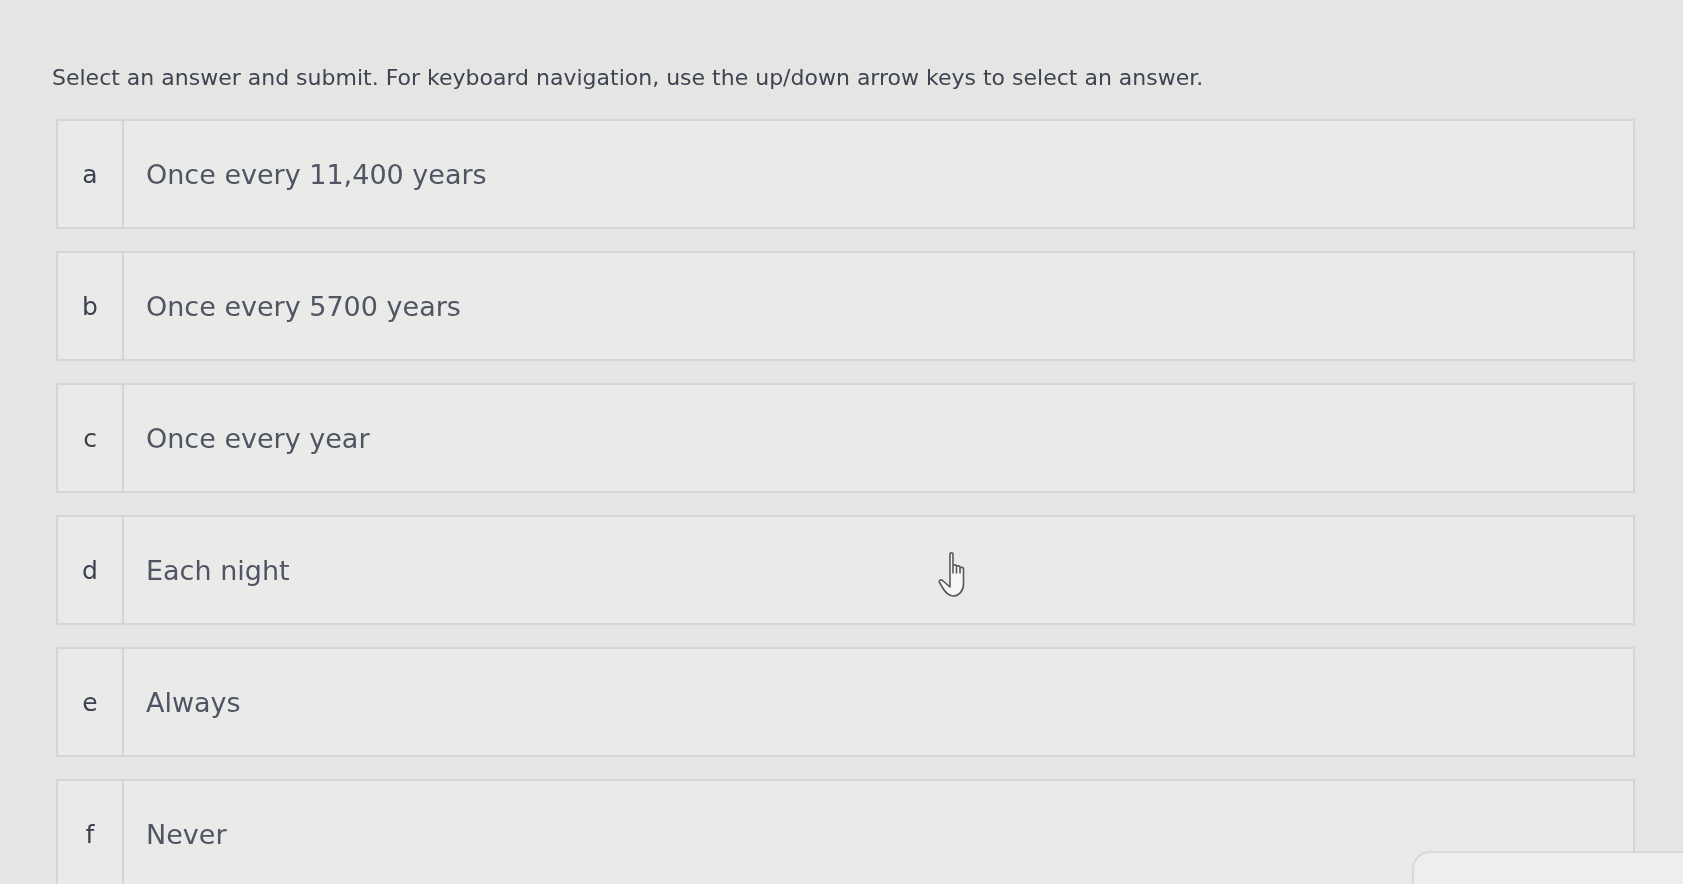 This screenshot has width=1683, height=884. What do you see at coordinates (628, 78) in the screenshot?
I see `instruction-text: Select an answer and submit. For keyboard navigation, use the up/down arrow keys to select an answer.` at bounding box center [628, 78].